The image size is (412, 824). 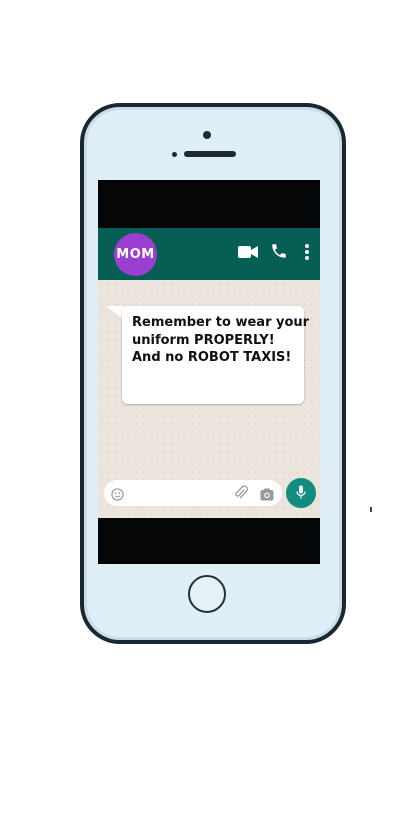 I want to click on video-call-icon, so click(x=248, y=253).